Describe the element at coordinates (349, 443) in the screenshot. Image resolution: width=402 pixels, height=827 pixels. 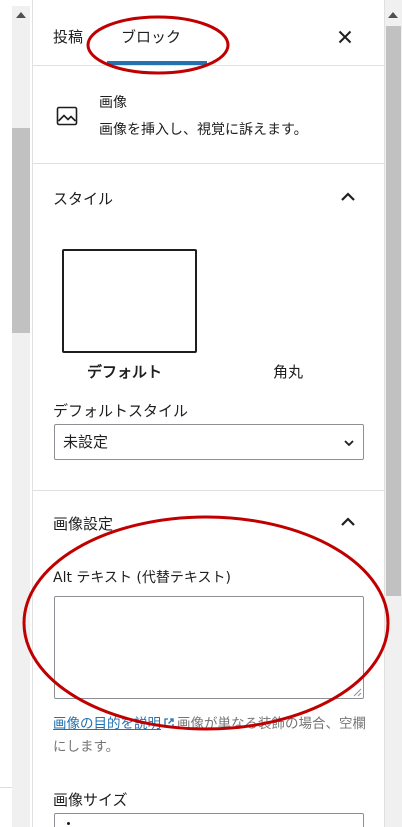
I see `chevron-down-icon` at that location.